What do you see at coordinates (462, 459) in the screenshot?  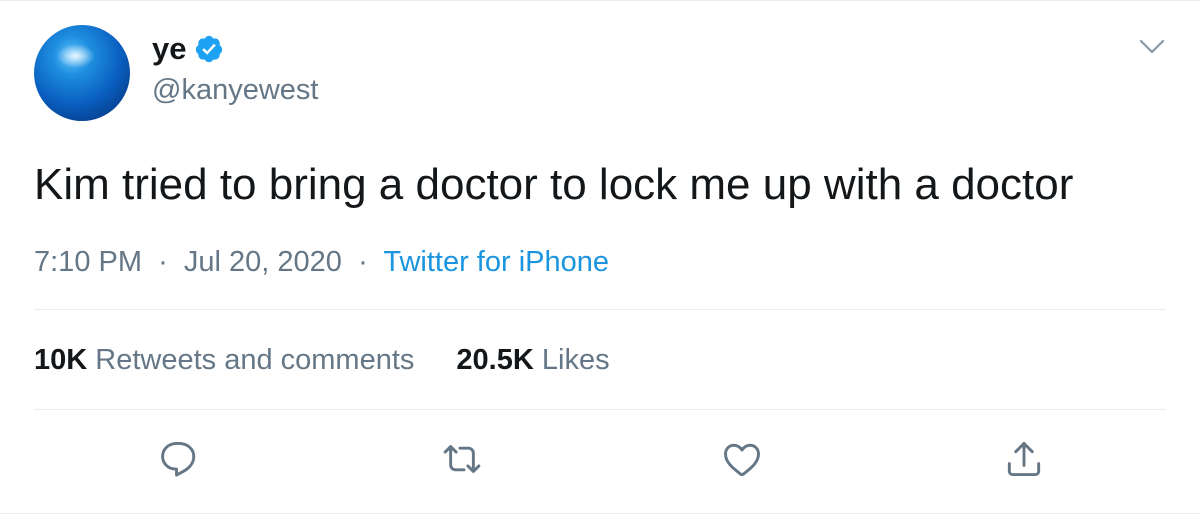 I see `retweet-icon` at bounding box center [462, 459].